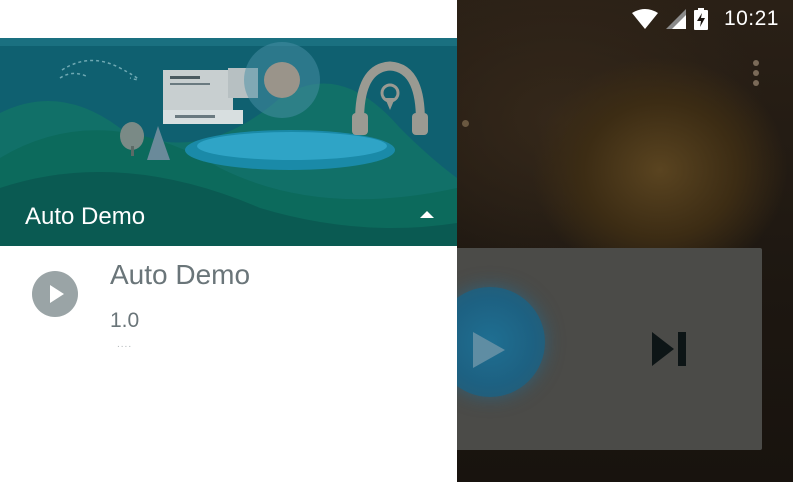 This screenshot has width=793, height=482. What do you see at coordinates (756, 76) in the screenshot?
I see `more-vert-icon` at bounding box center [756, 76].